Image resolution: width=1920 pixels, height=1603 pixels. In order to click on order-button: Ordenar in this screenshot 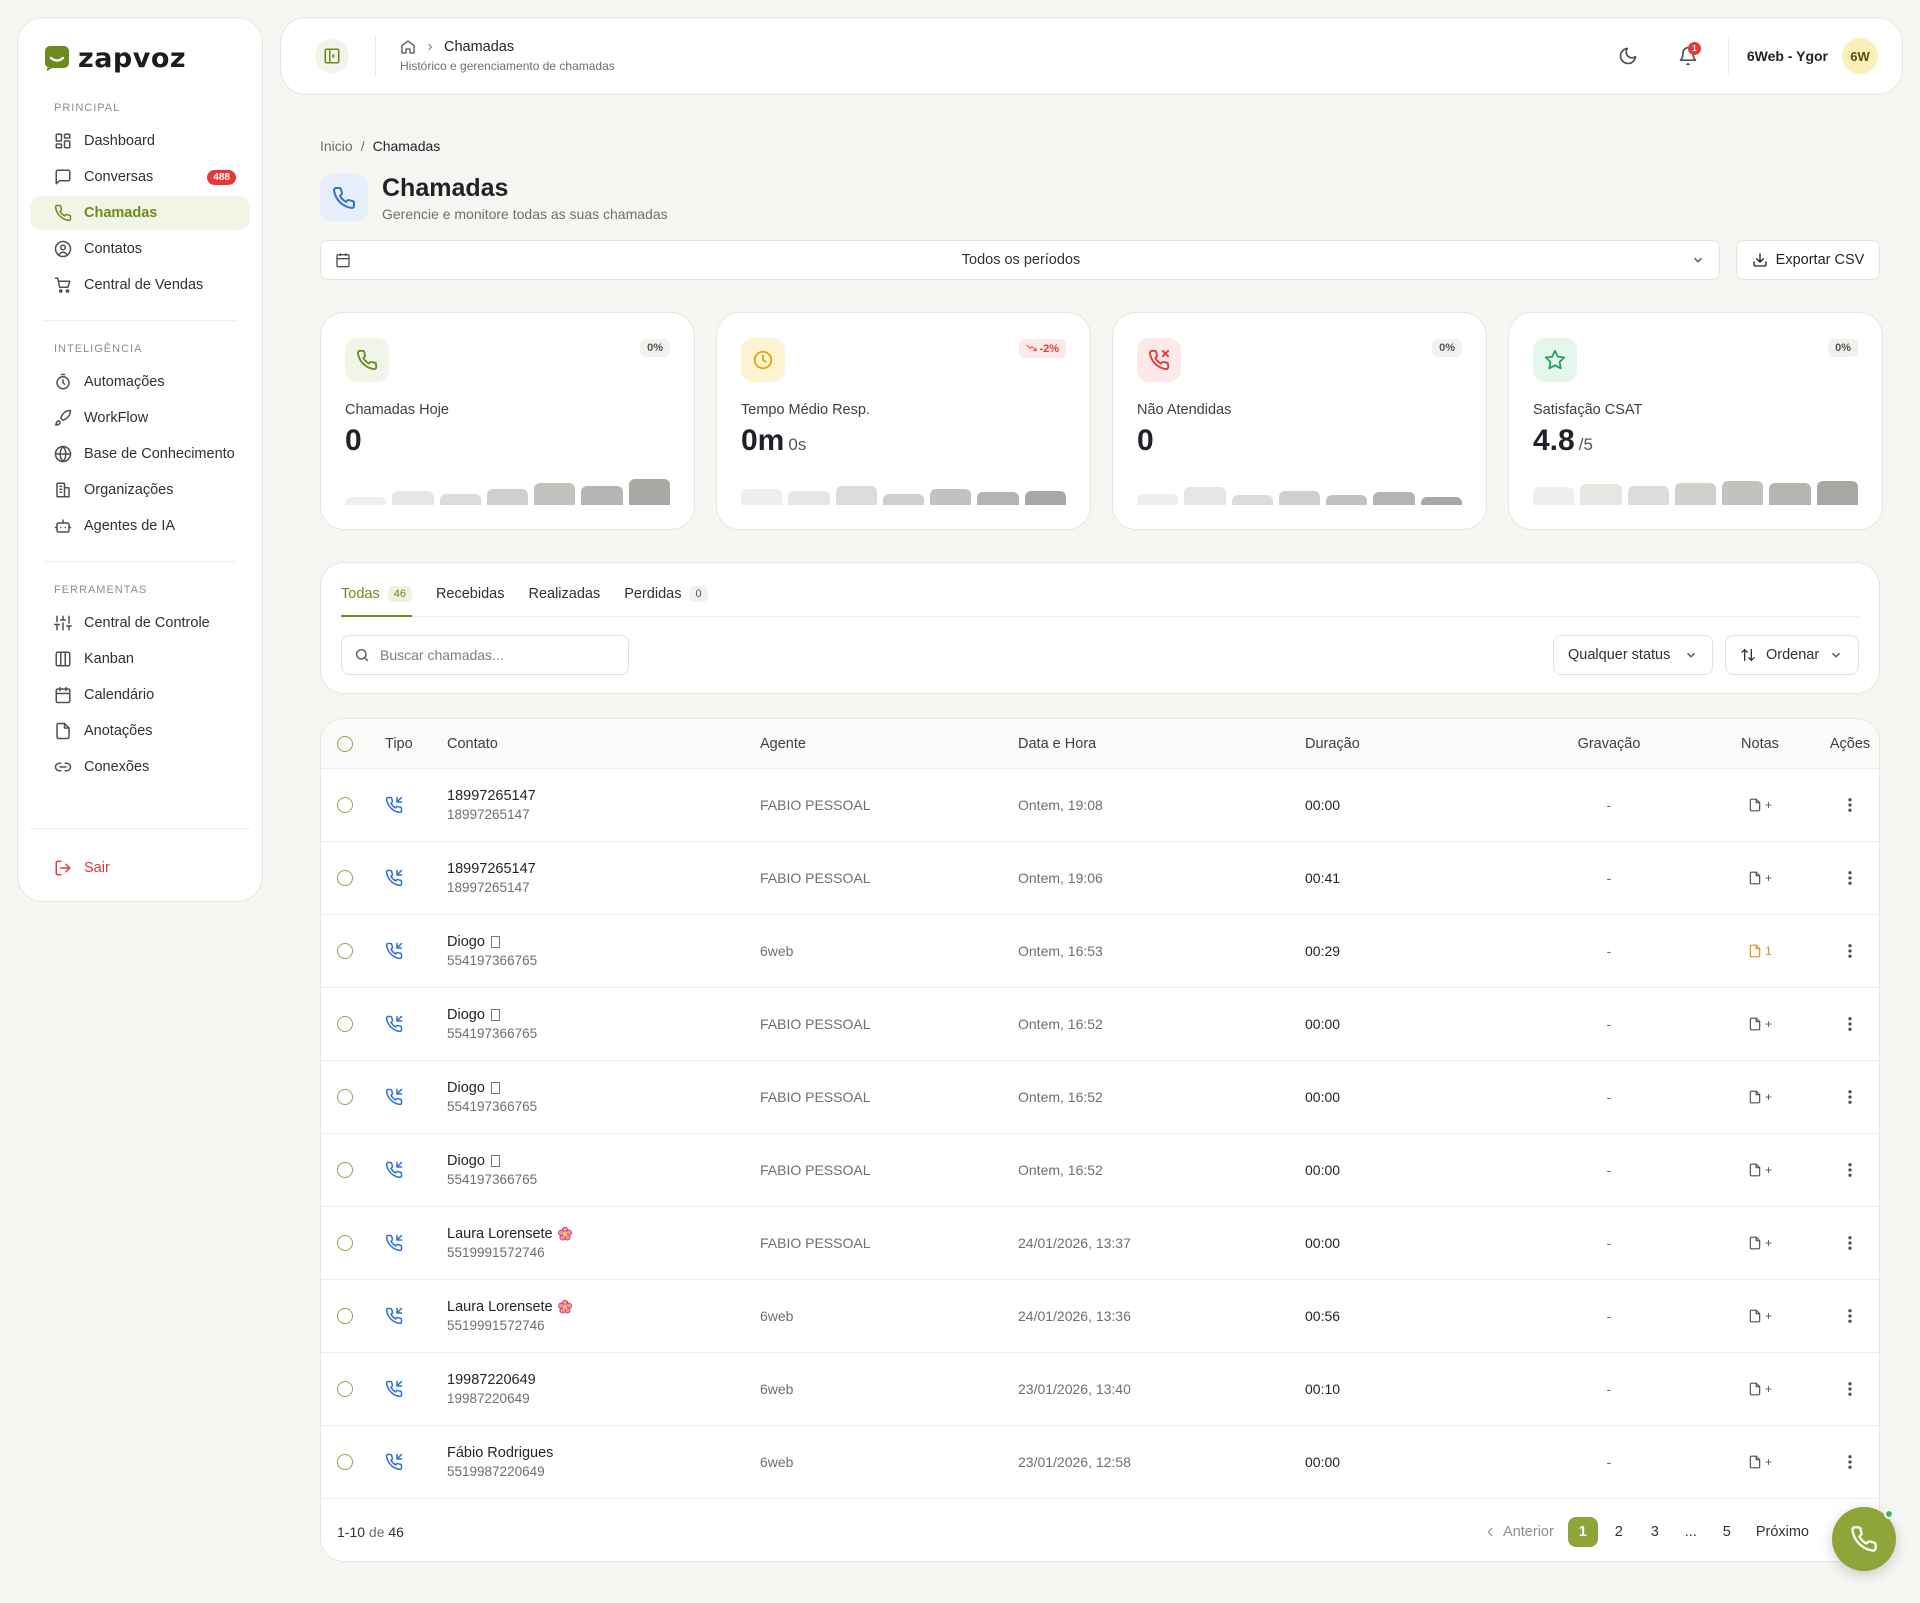, I will do `click(1792, 655)`.